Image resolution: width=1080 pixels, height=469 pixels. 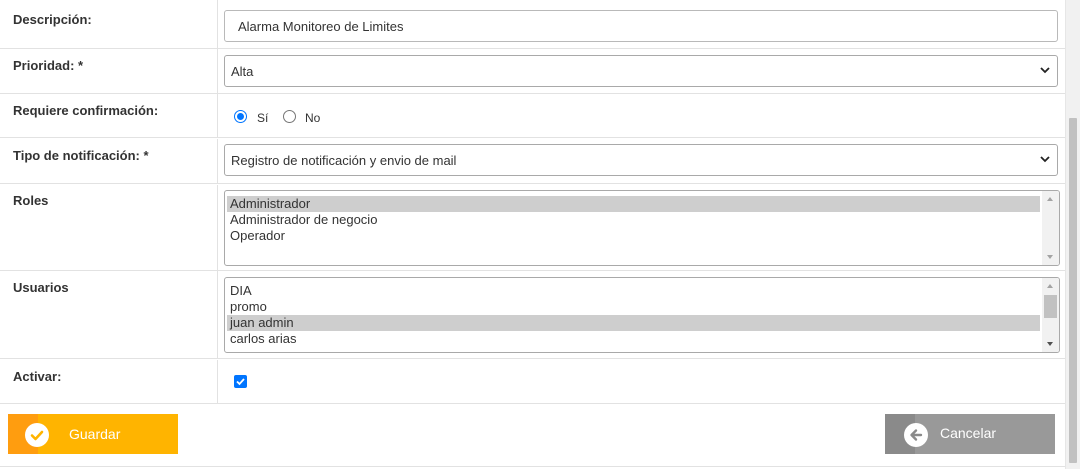 What do you see at coordinates (48, 65) in the screenshot?
I see `prioridad-label: Prioridad: *` at bounding box center [48, 65].